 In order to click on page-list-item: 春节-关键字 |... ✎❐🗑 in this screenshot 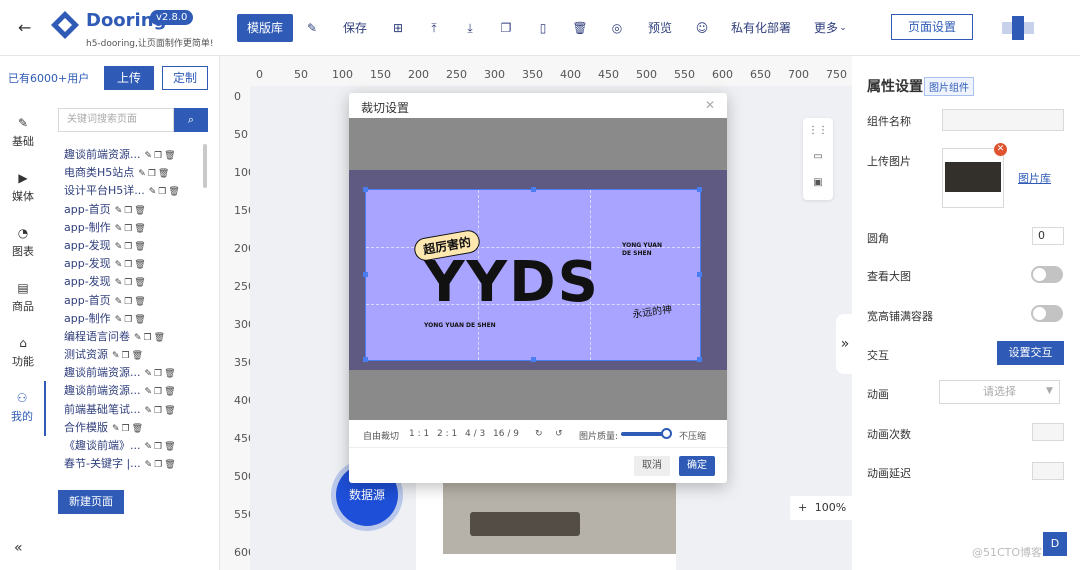, I will do `click(134, 464)`.